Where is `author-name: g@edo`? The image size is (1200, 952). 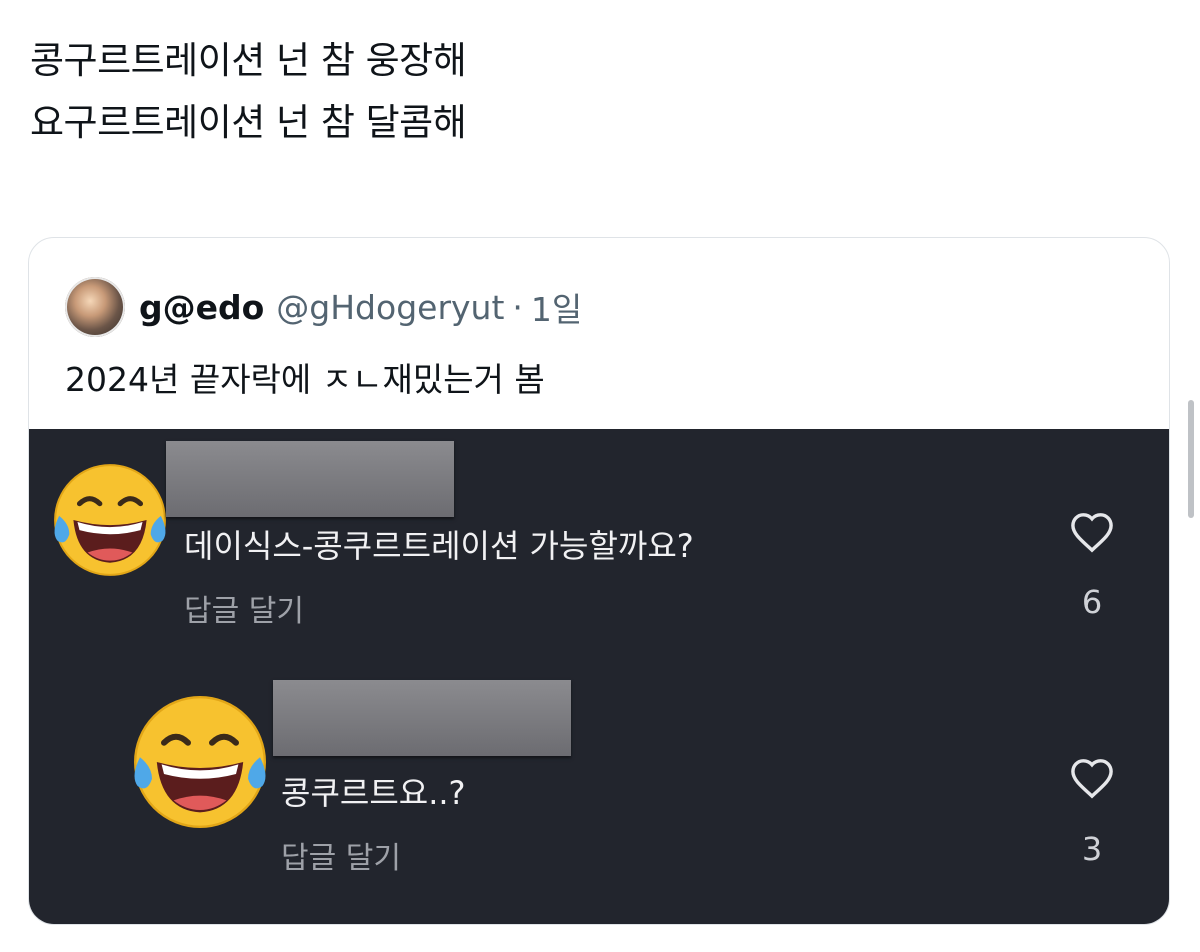 author-name: g@edo is located at coordinates (201, 307).